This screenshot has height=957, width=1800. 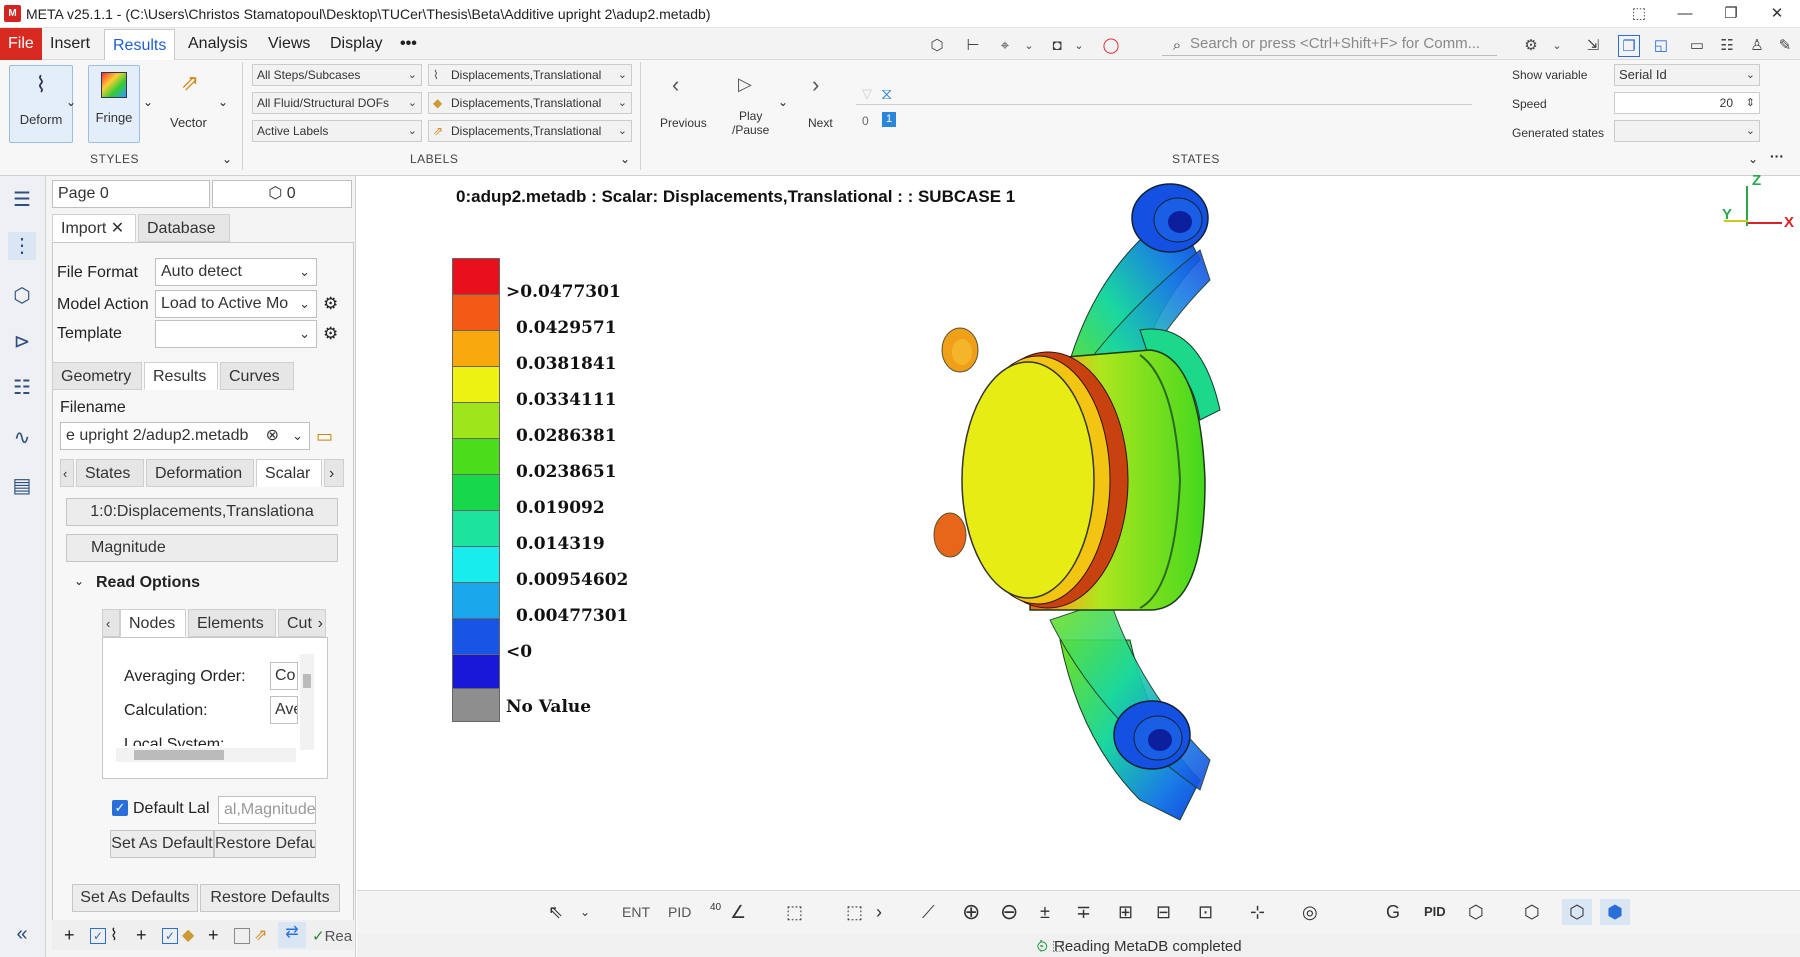 What do you see at coordinates (1125, 912) in the screenshot?
I see `grid-icon: ⊞` at bounding box center [1125, 912].